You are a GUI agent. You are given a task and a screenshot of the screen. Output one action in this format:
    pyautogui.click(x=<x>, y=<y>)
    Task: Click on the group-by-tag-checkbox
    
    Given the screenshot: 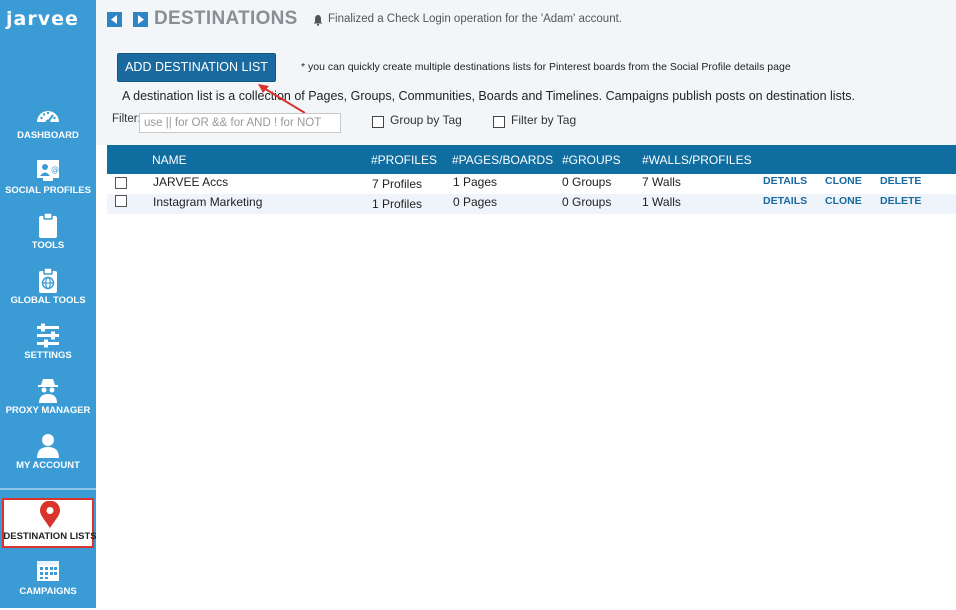 What is the action you would take?
    pyautogui.click(x=378, y=122)
    